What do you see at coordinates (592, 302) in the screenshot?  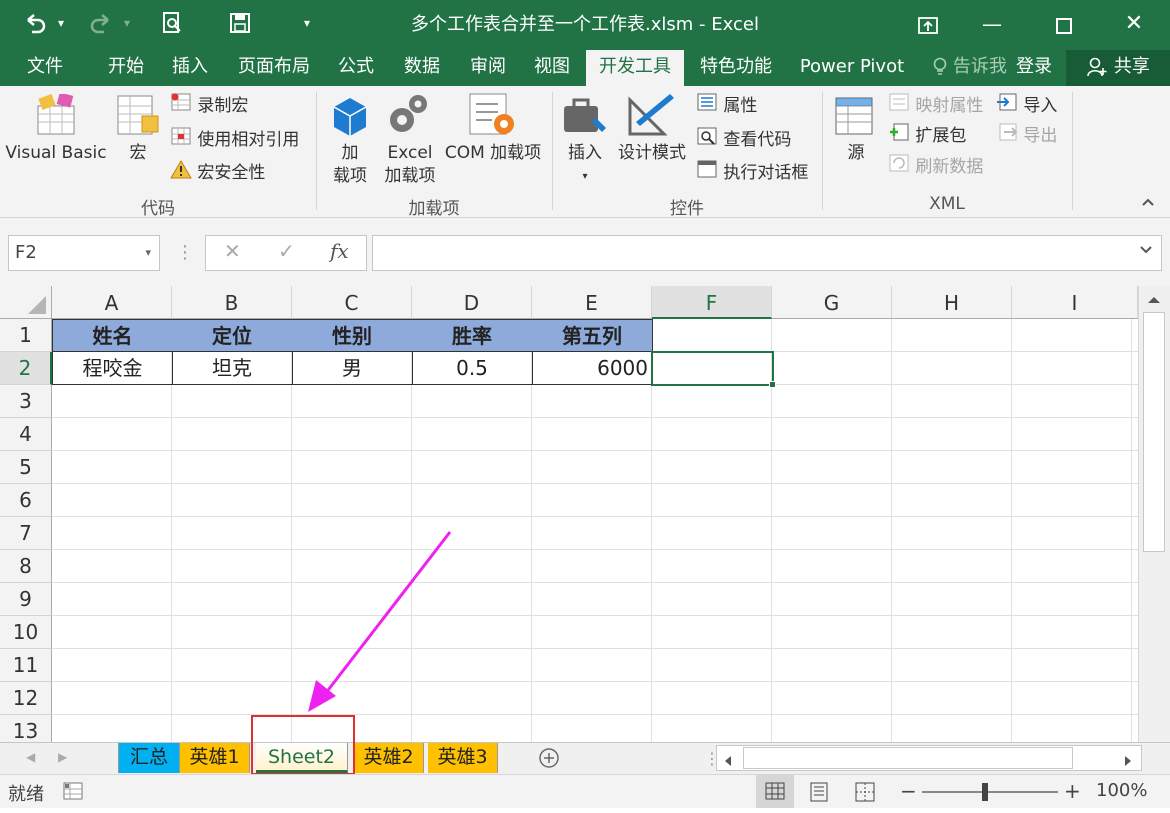 I see `column-header-e: E` at bounding box center [592, 302].